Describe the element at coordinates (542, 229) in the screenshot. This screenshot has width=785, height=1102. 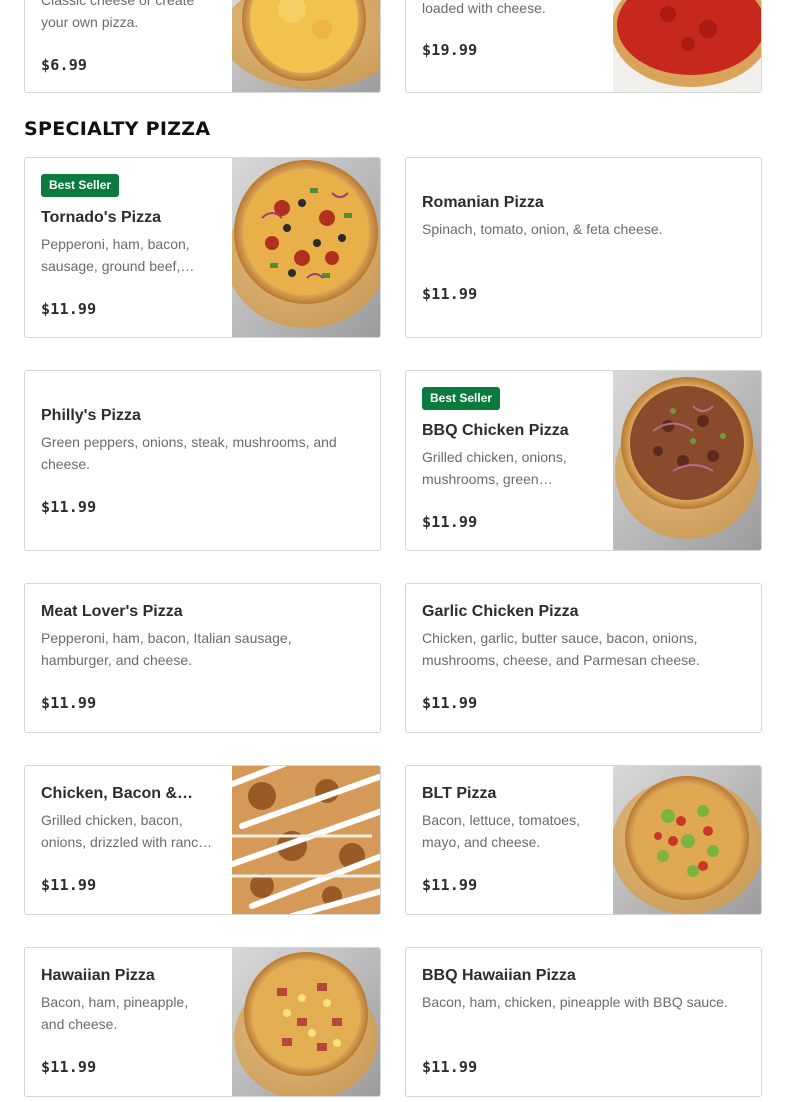
I see `item-description: Spinach, tomato, onion, & feta cheese.` at that location.